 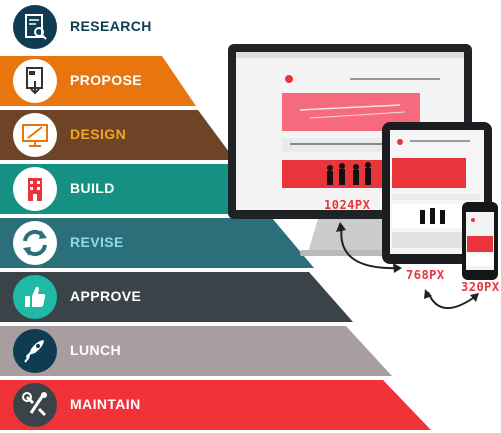 What do you see at coordinates (35, 405) in the screenshot?
I see `wrench-icon` at bounding box center [35, 405].